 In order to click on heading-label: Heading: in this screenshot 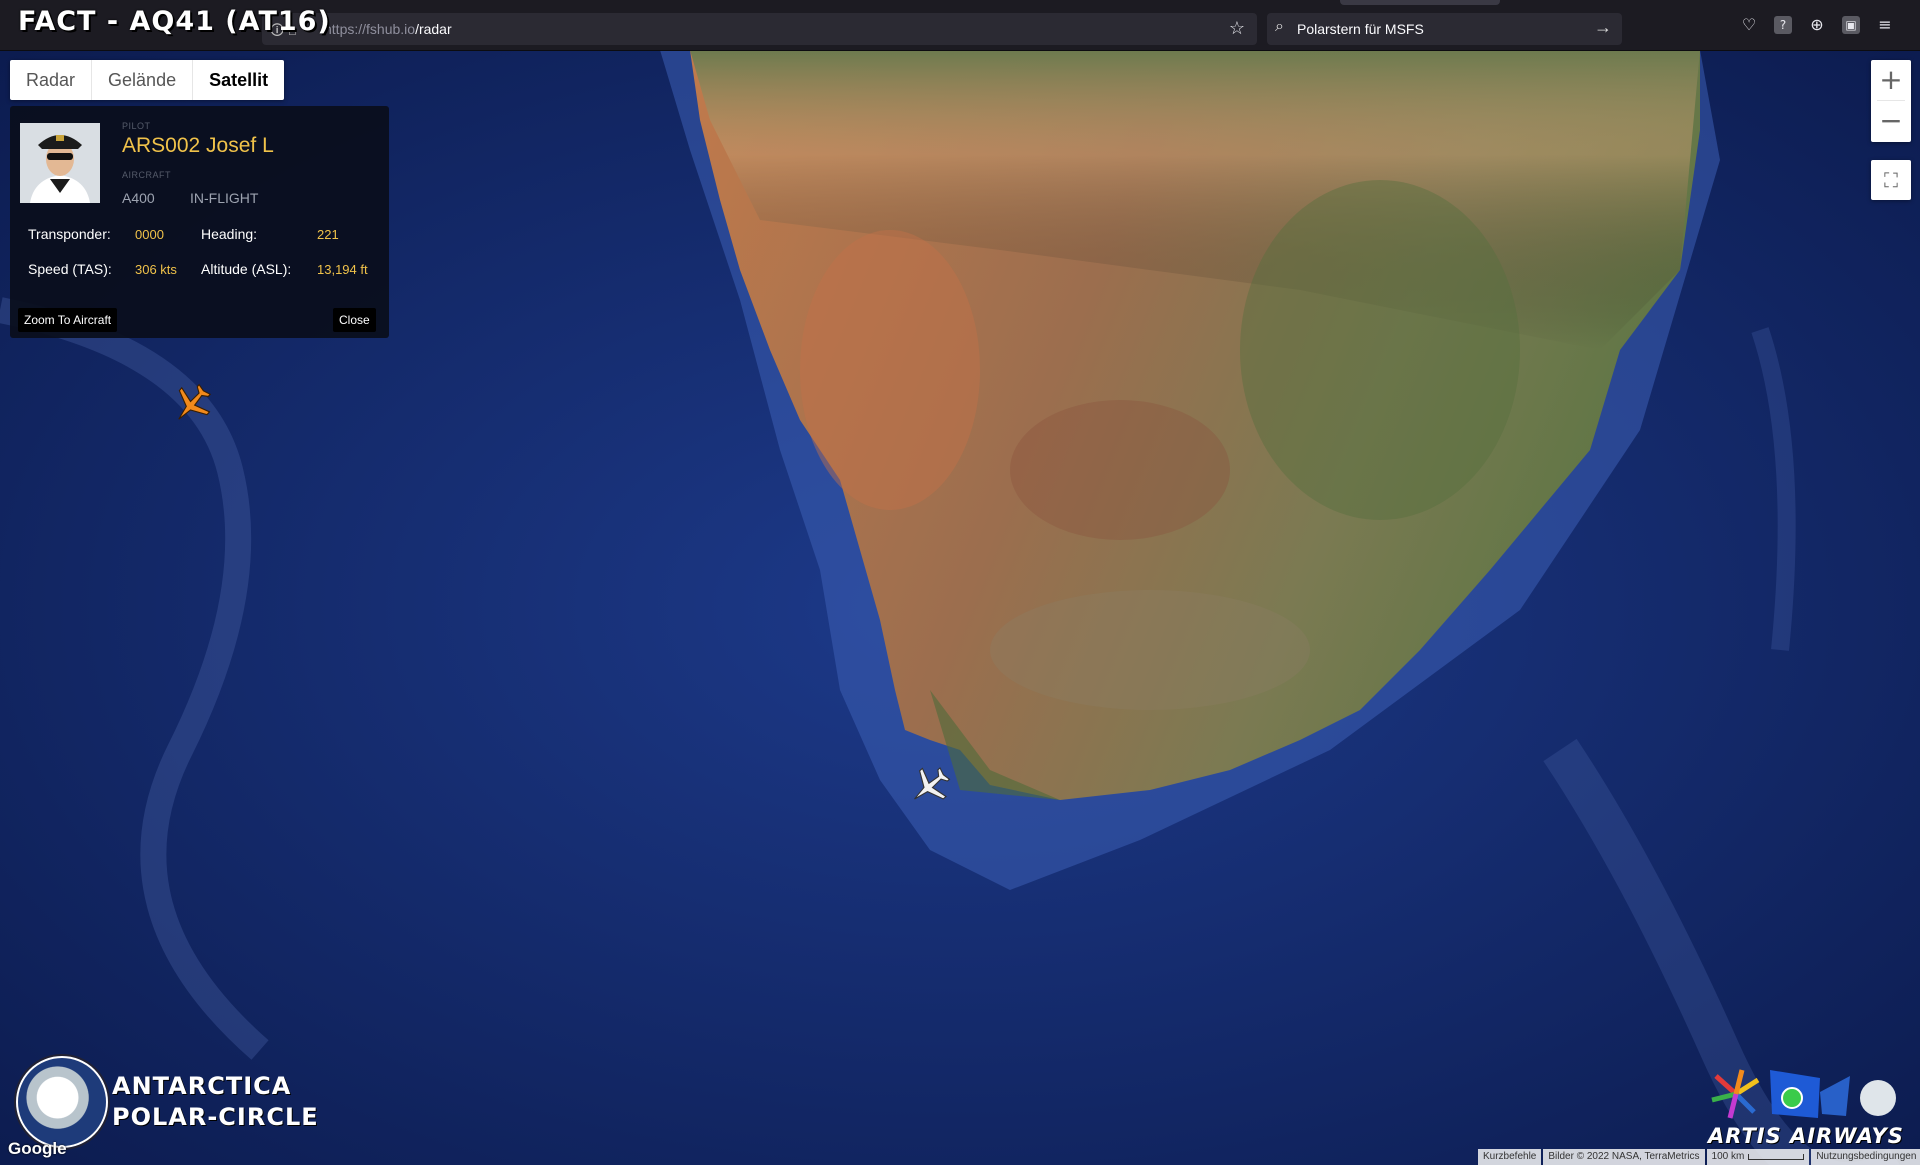, I will do `click(229, 234)`.